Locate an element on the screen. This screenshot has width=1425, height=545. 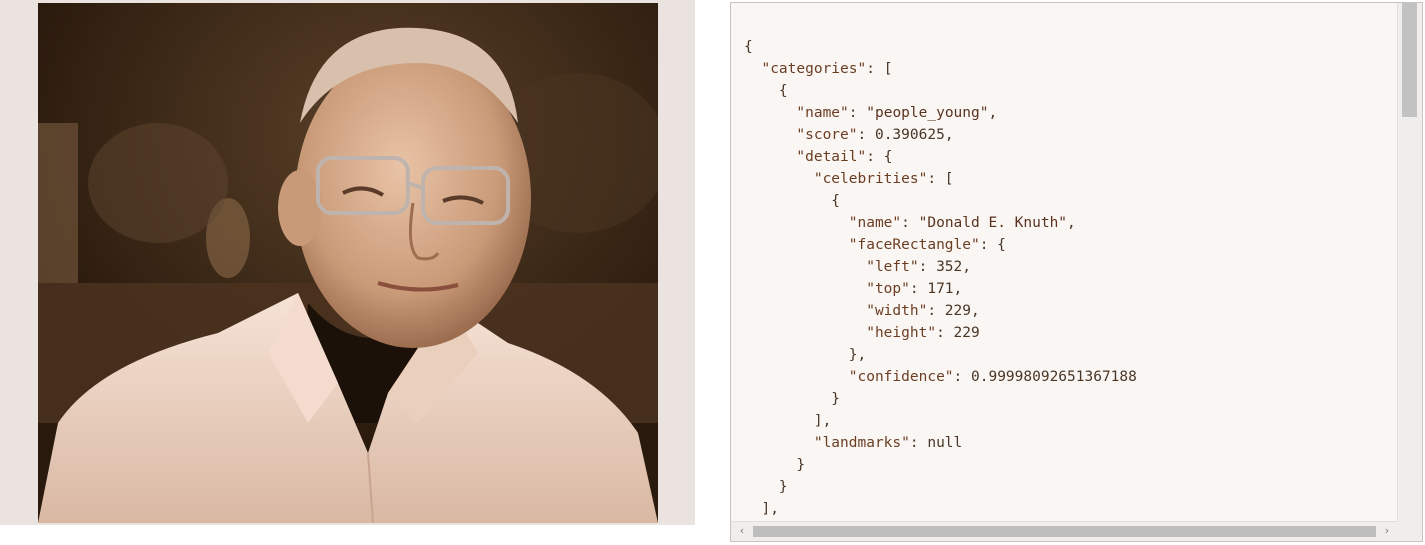
json-line: "landmarks": null is located at coordinates (1068, 443).